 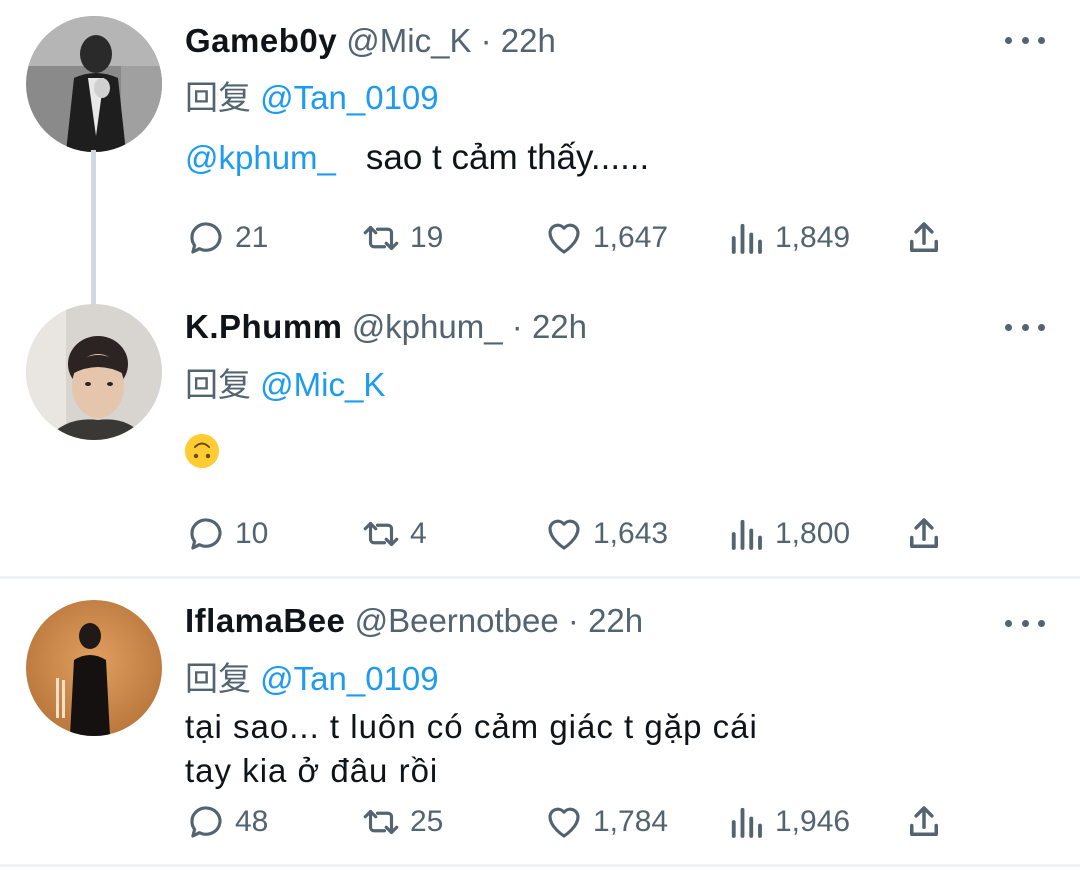 I want to click on replying-to: 回复 @Mic_K, so click(x=285, y=382).